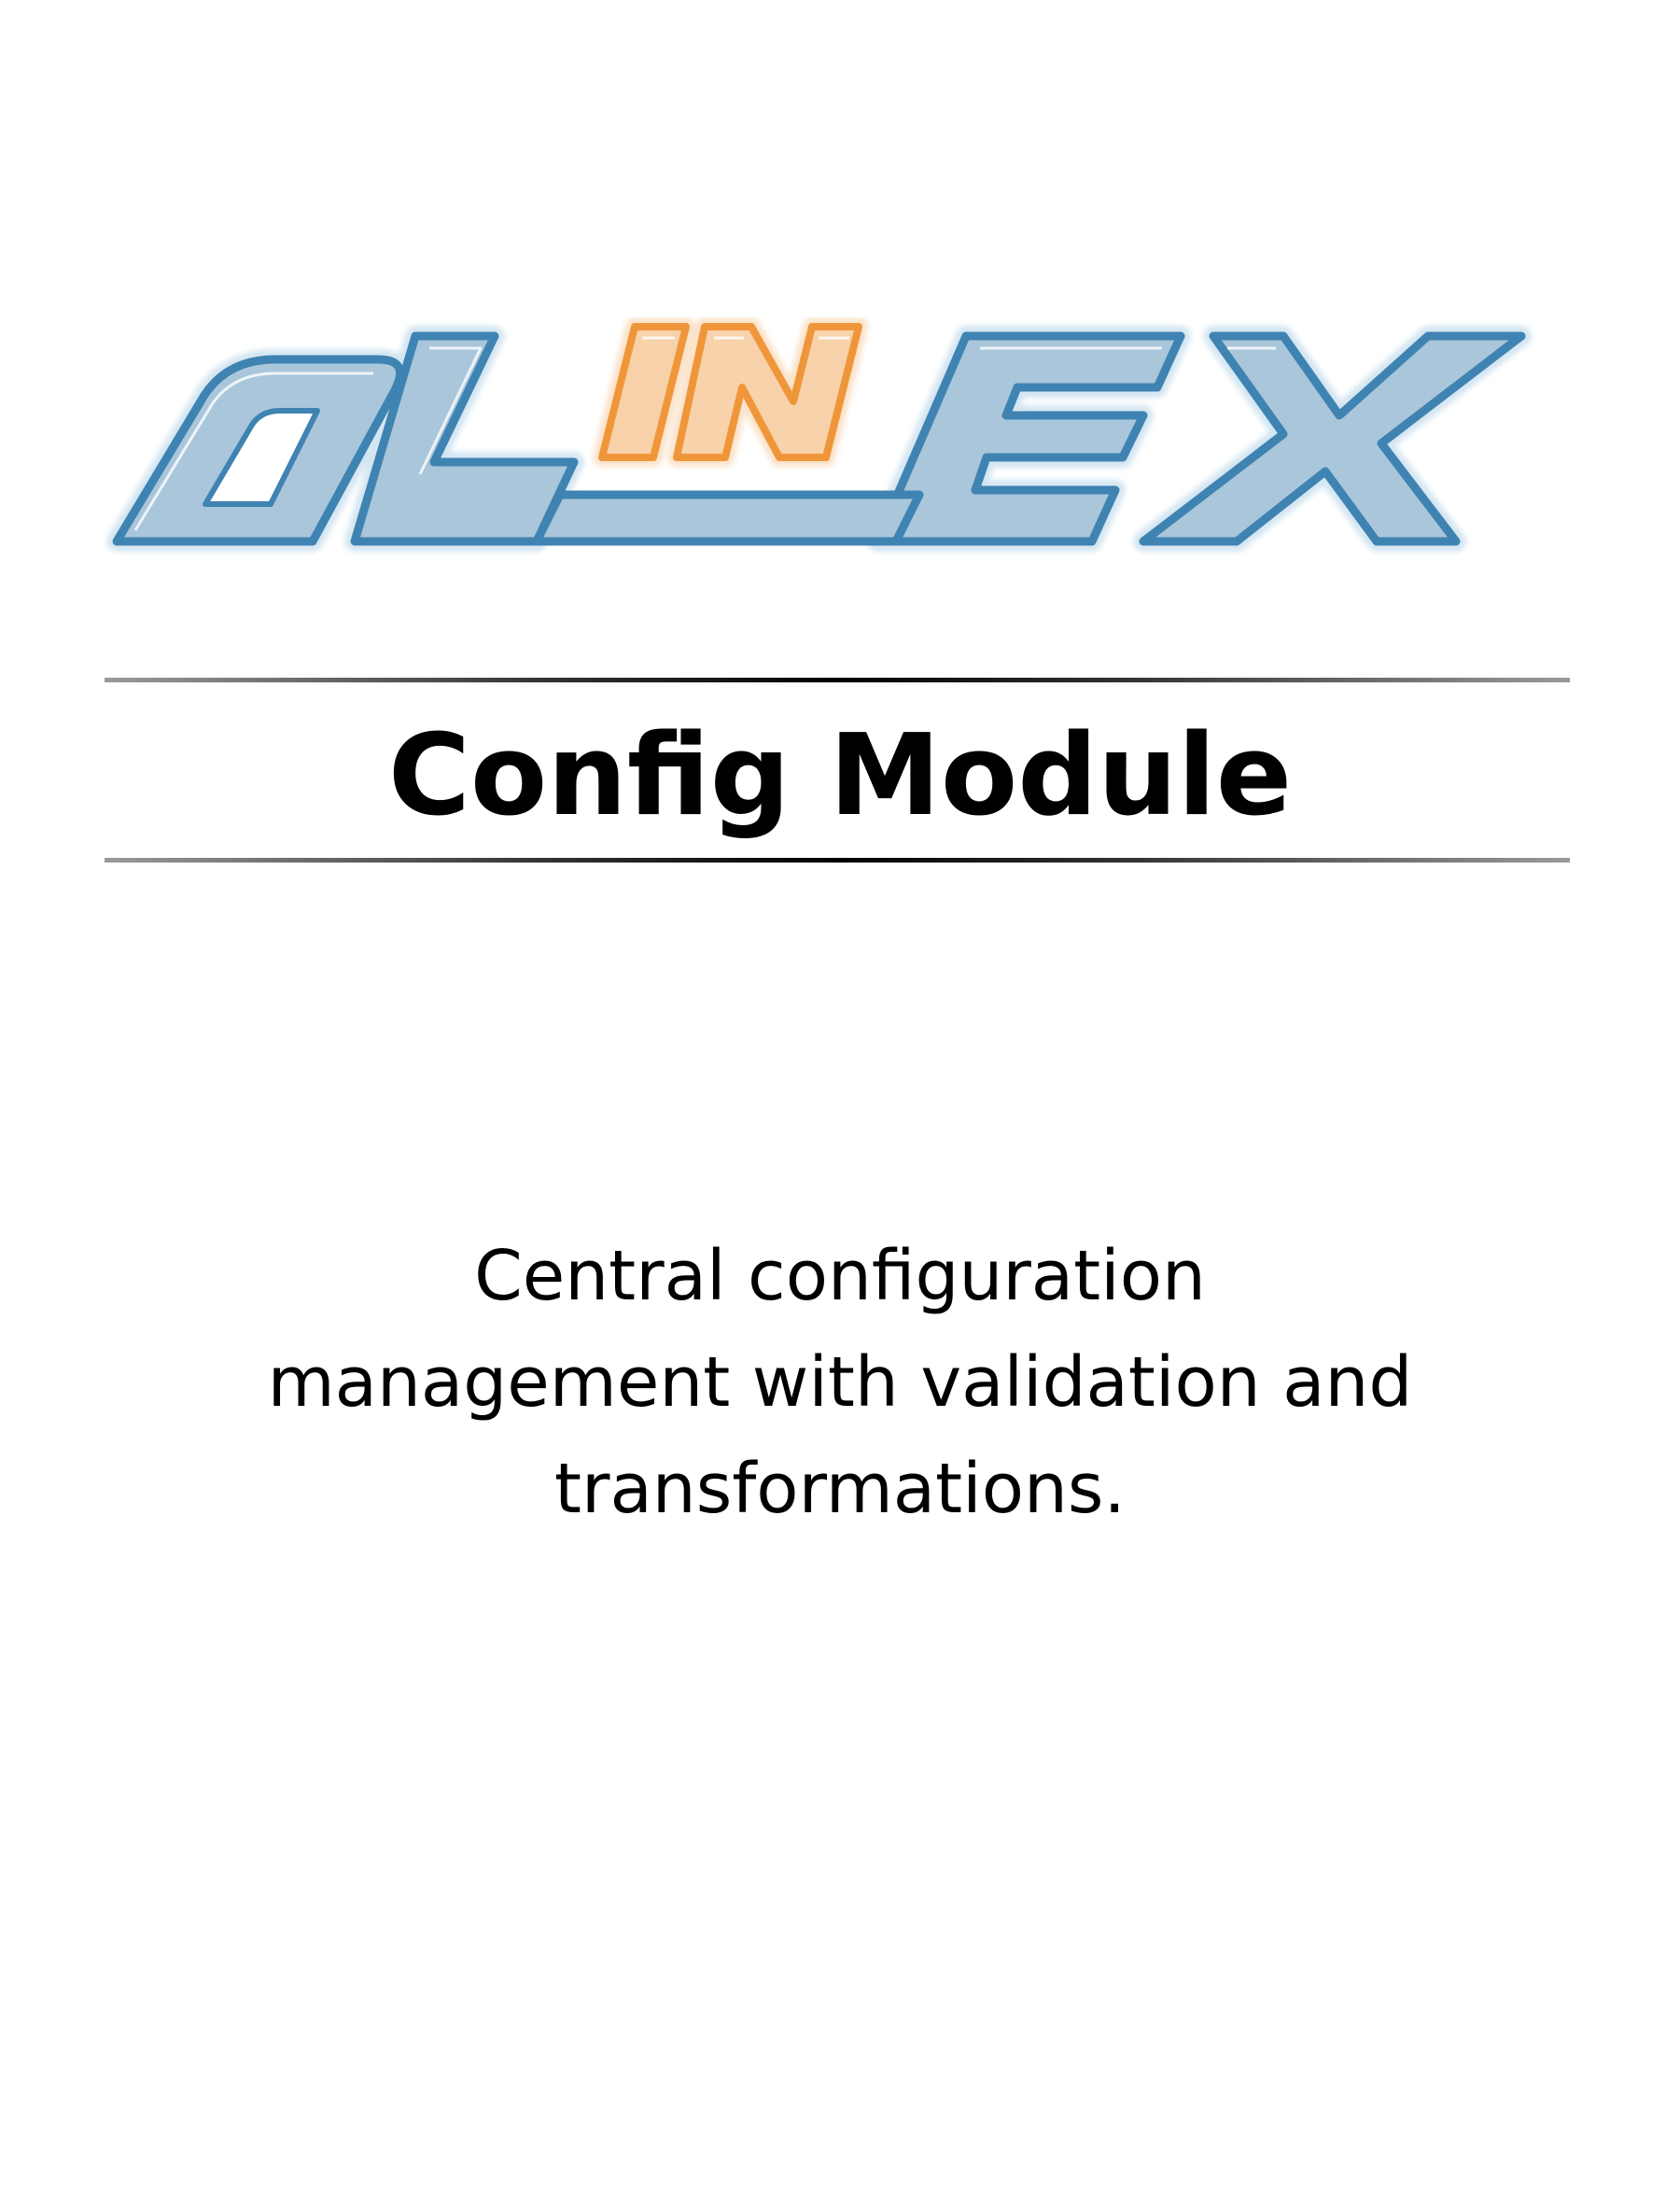 This screenshot has width=1680, height=2203. Describe the element at coordinates (840, 776) in the screenshot. I see `page-title: Config Module` at that location.